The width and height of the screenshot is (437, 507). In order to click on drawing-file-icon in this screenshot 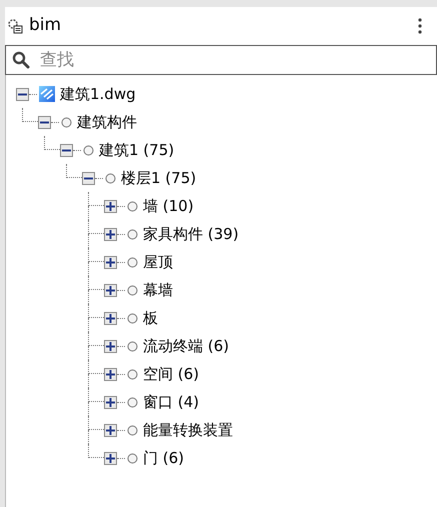, I will do `click(47, 94)`.